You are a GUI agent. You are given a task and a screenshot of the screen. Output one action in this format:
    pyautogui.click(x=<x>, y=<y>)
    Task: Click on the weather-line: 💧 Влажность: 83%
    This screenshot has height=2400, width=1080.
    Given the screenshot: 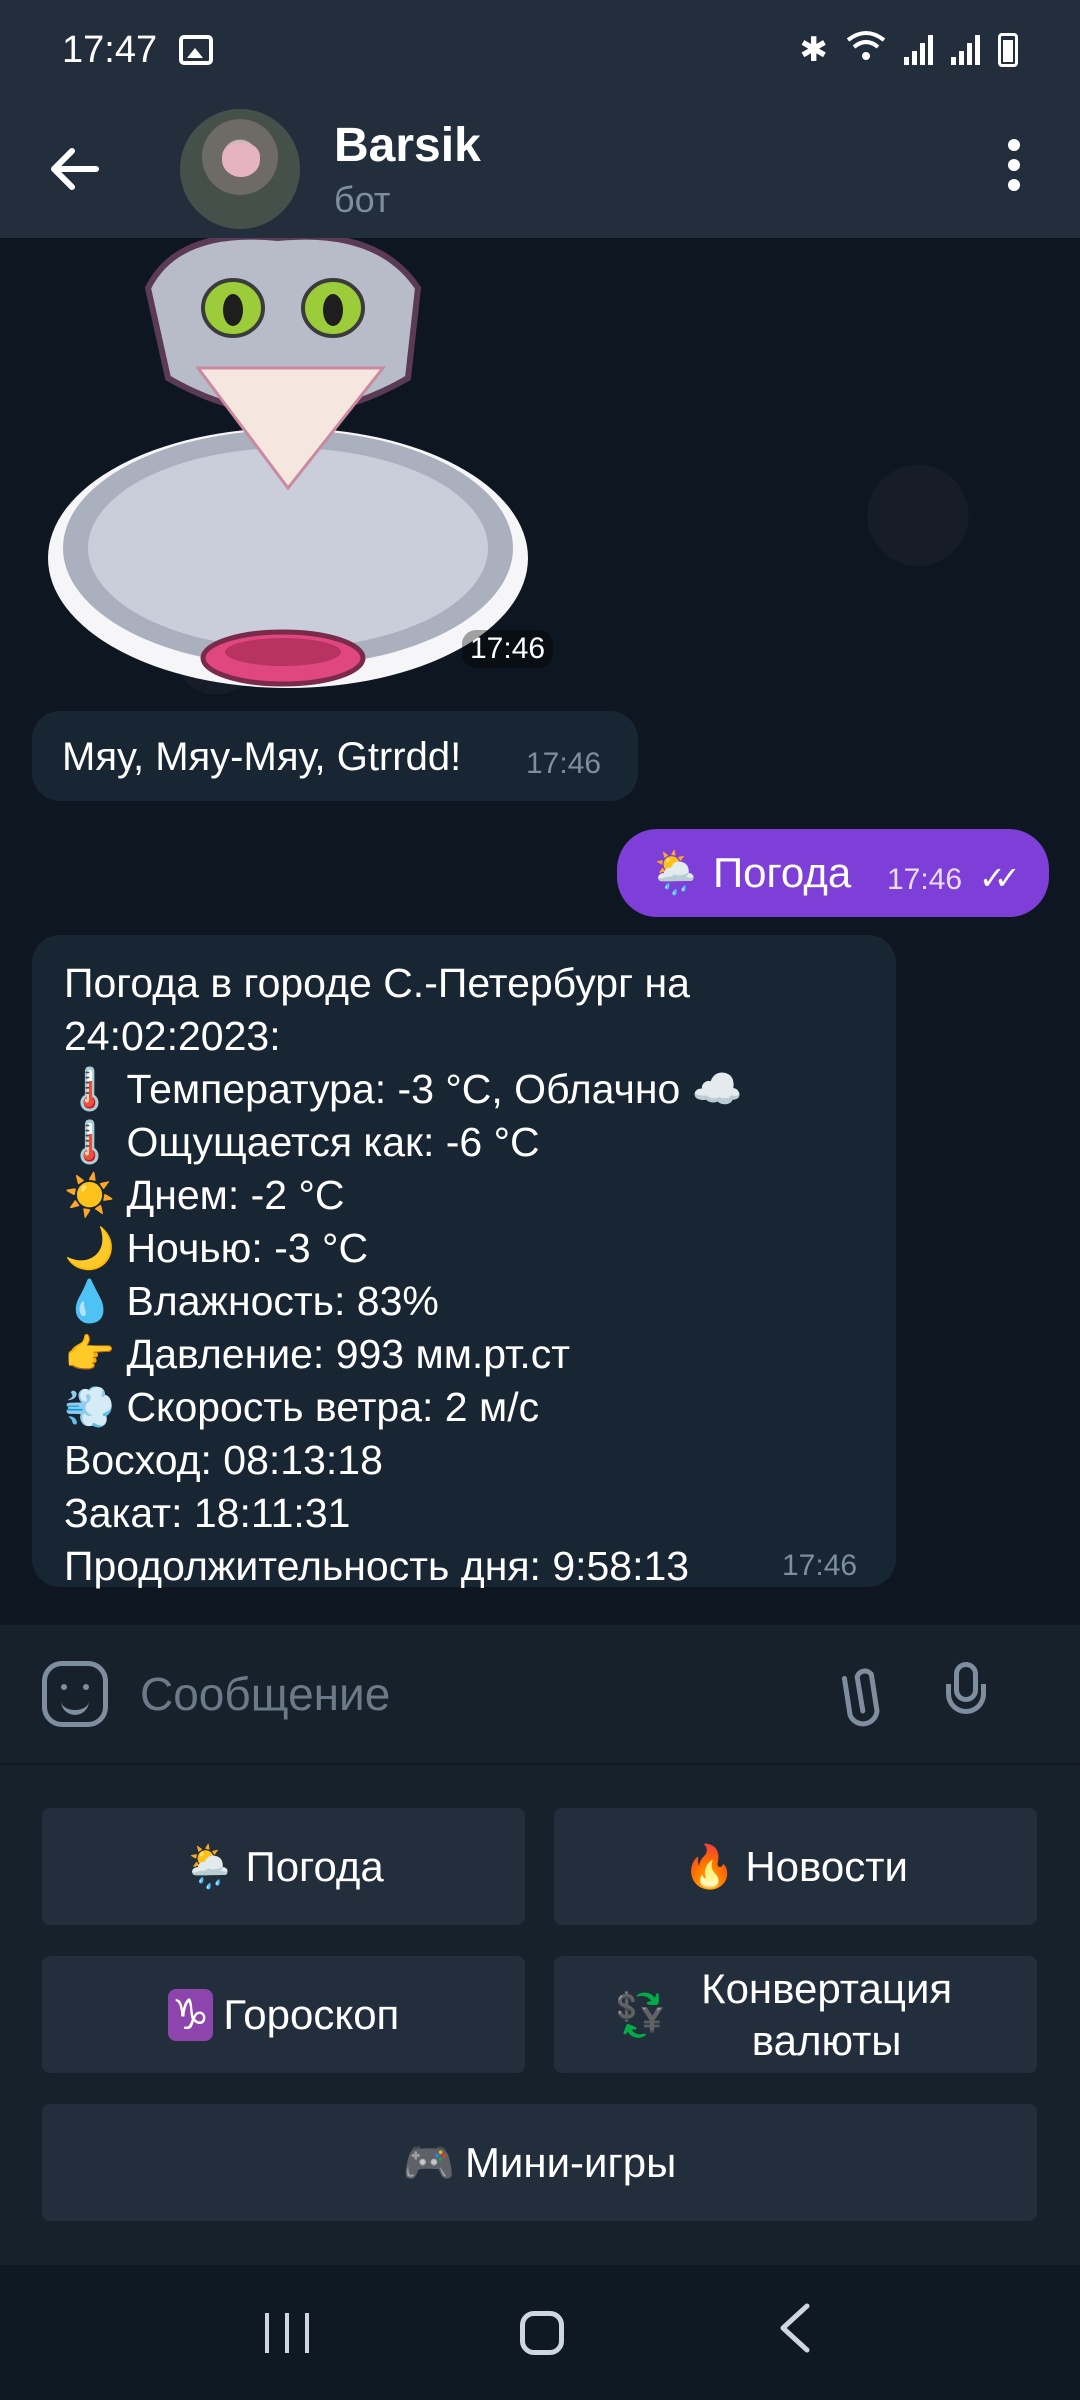 What is the action you would take?
    pyautogui.click(x=251, y=1301)
    